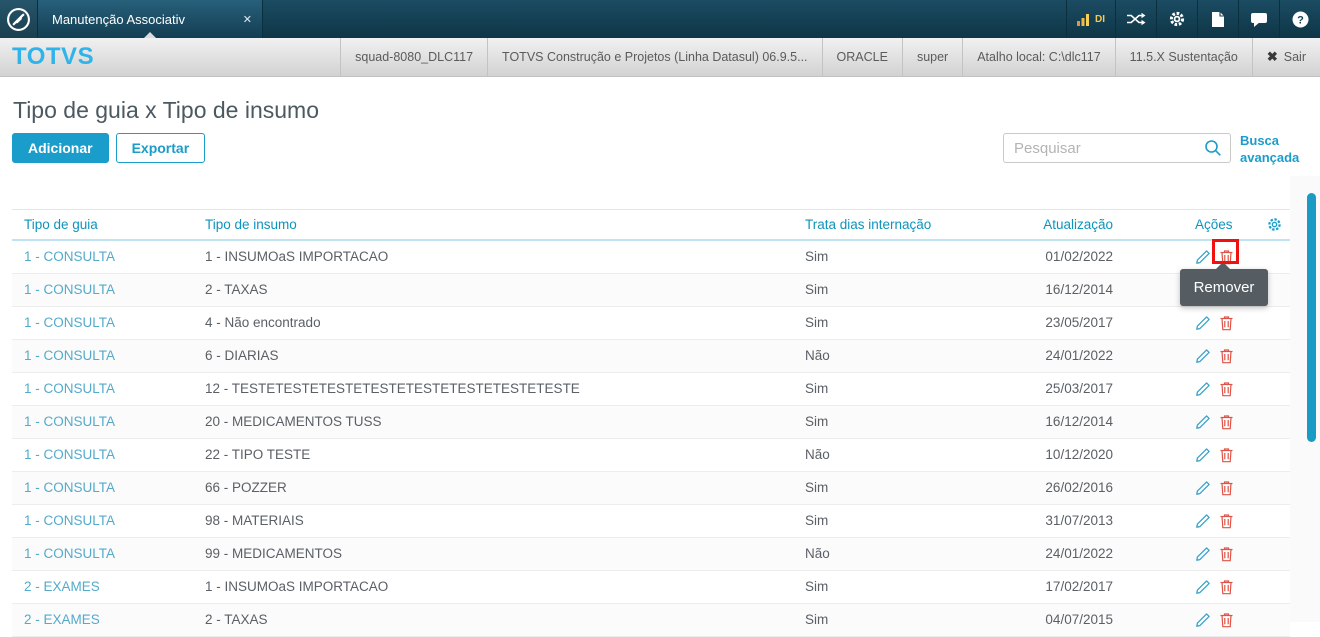 Image resolution: width=1320 pixels, height=637 pixels. I want to click on atualizacao-cell: 25/03/2017, so click(1079, 389).